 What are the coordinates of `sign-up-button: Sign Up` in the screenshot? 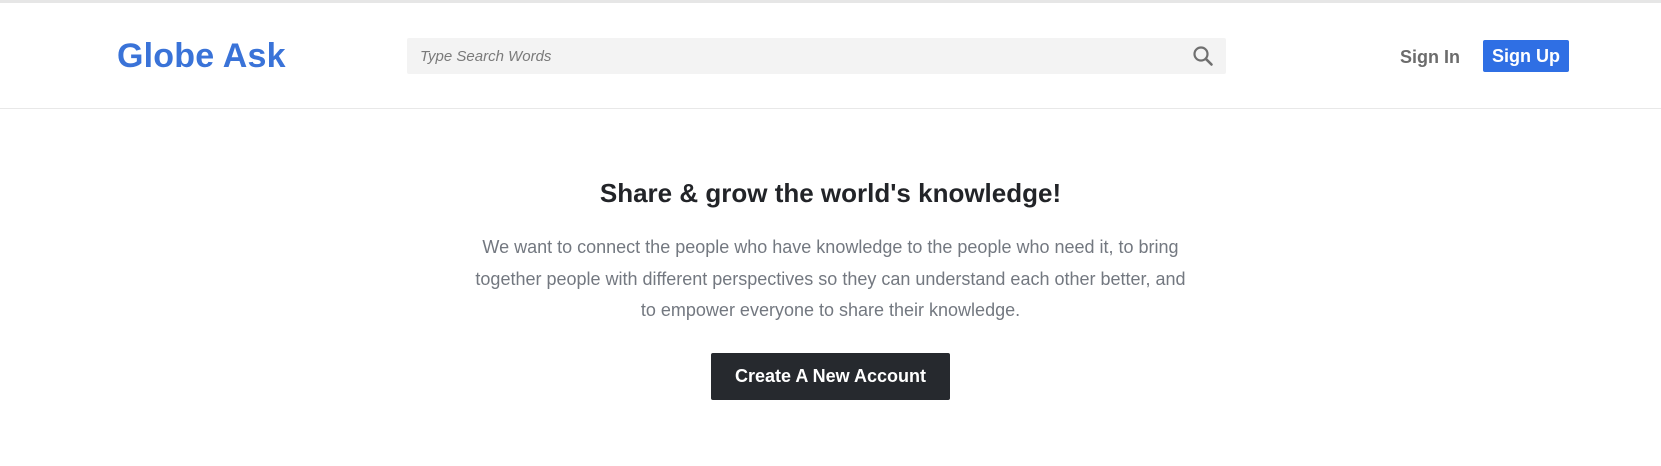 It's located at (1526, 56).